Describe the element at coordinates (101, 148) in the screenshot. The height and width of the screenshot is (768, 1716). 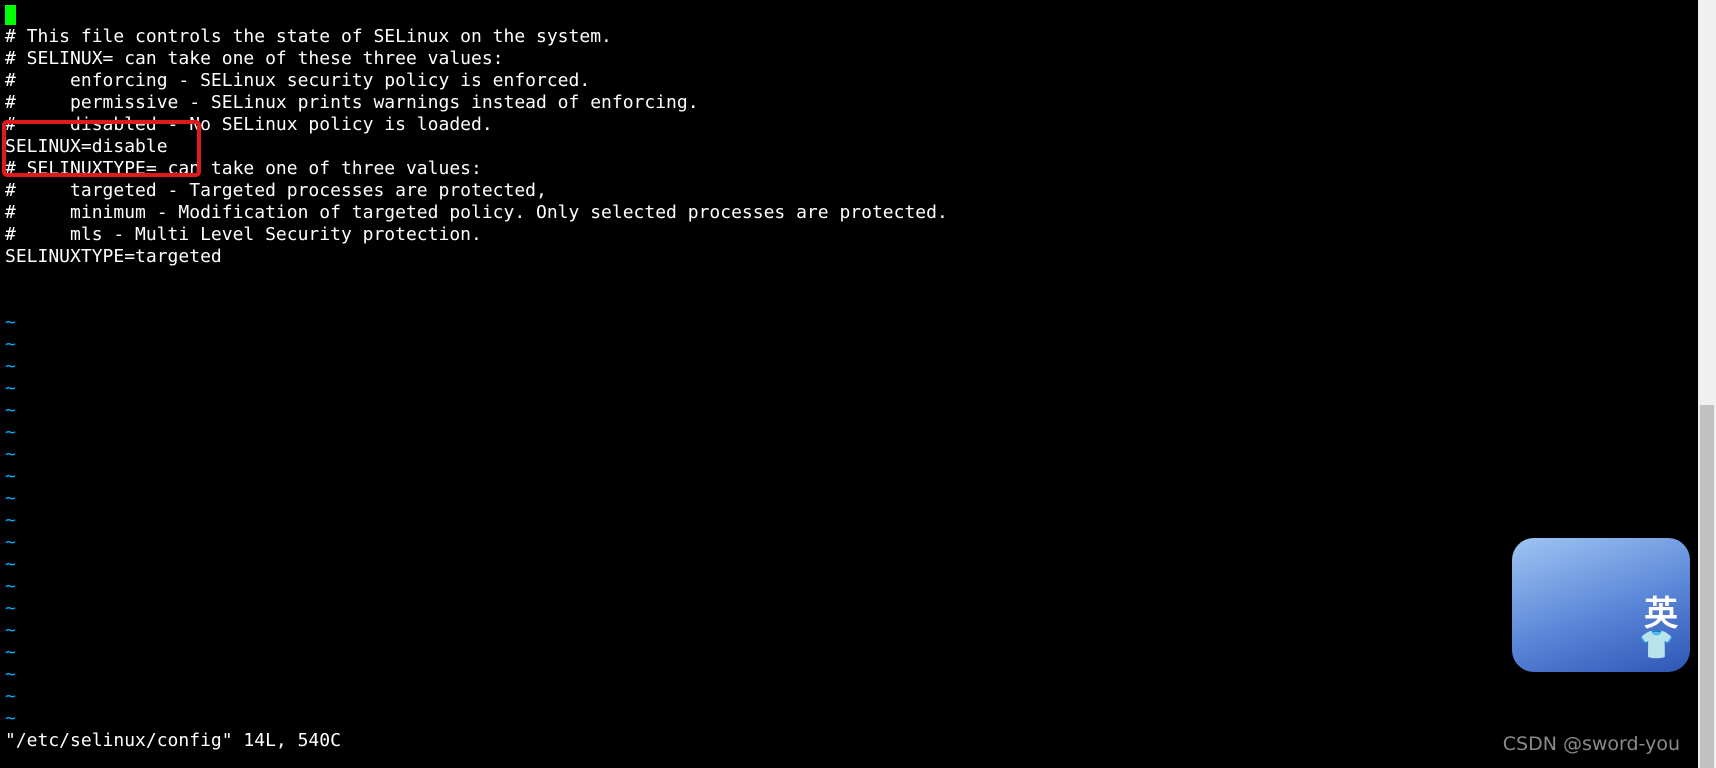
I see `highlight-annotation-box` at that location.